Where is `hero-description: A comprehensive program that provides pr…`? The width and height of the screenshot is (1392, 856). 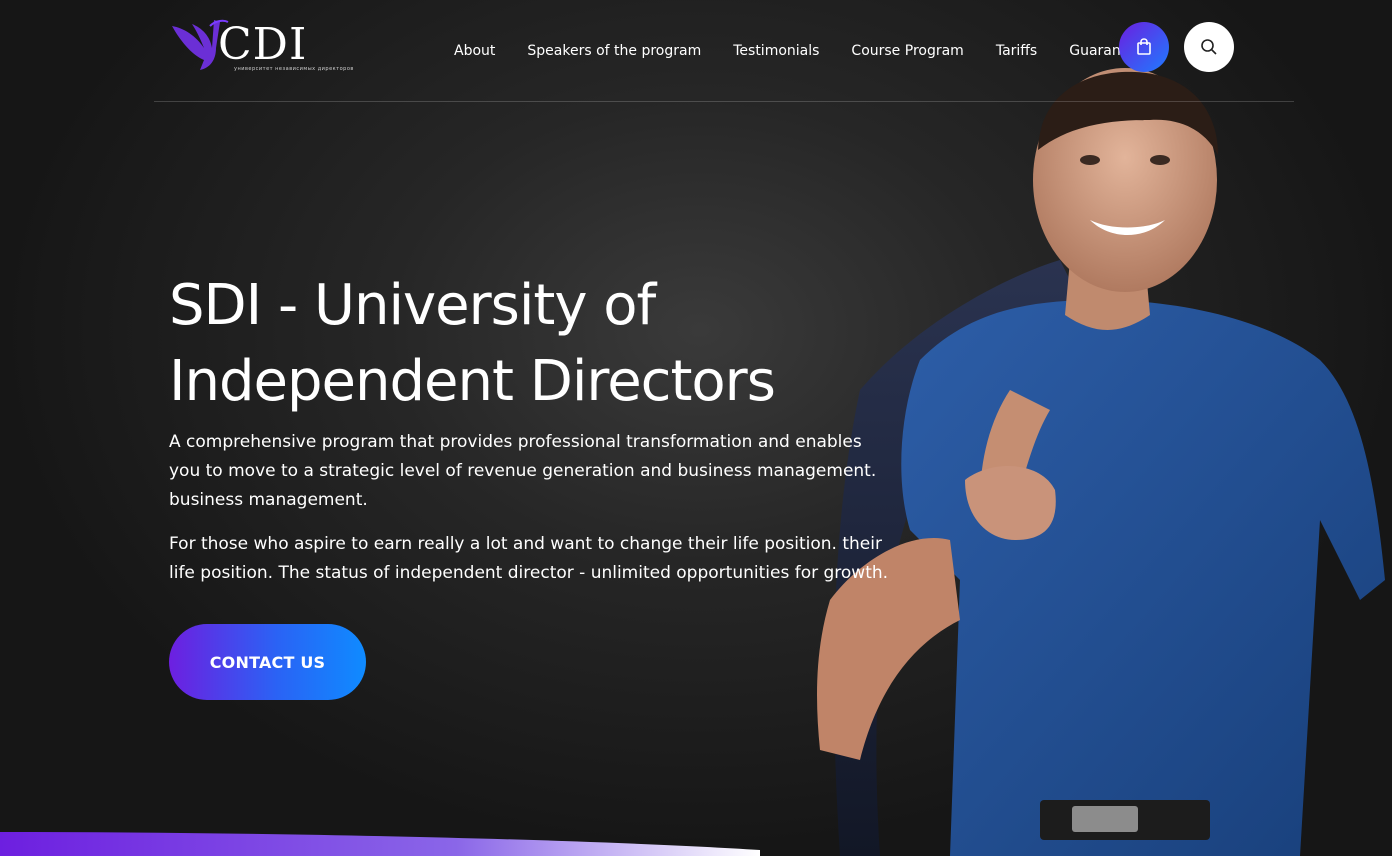 hero-description: A comprehensive program that provides pr… is located at coordinates (523, 471).